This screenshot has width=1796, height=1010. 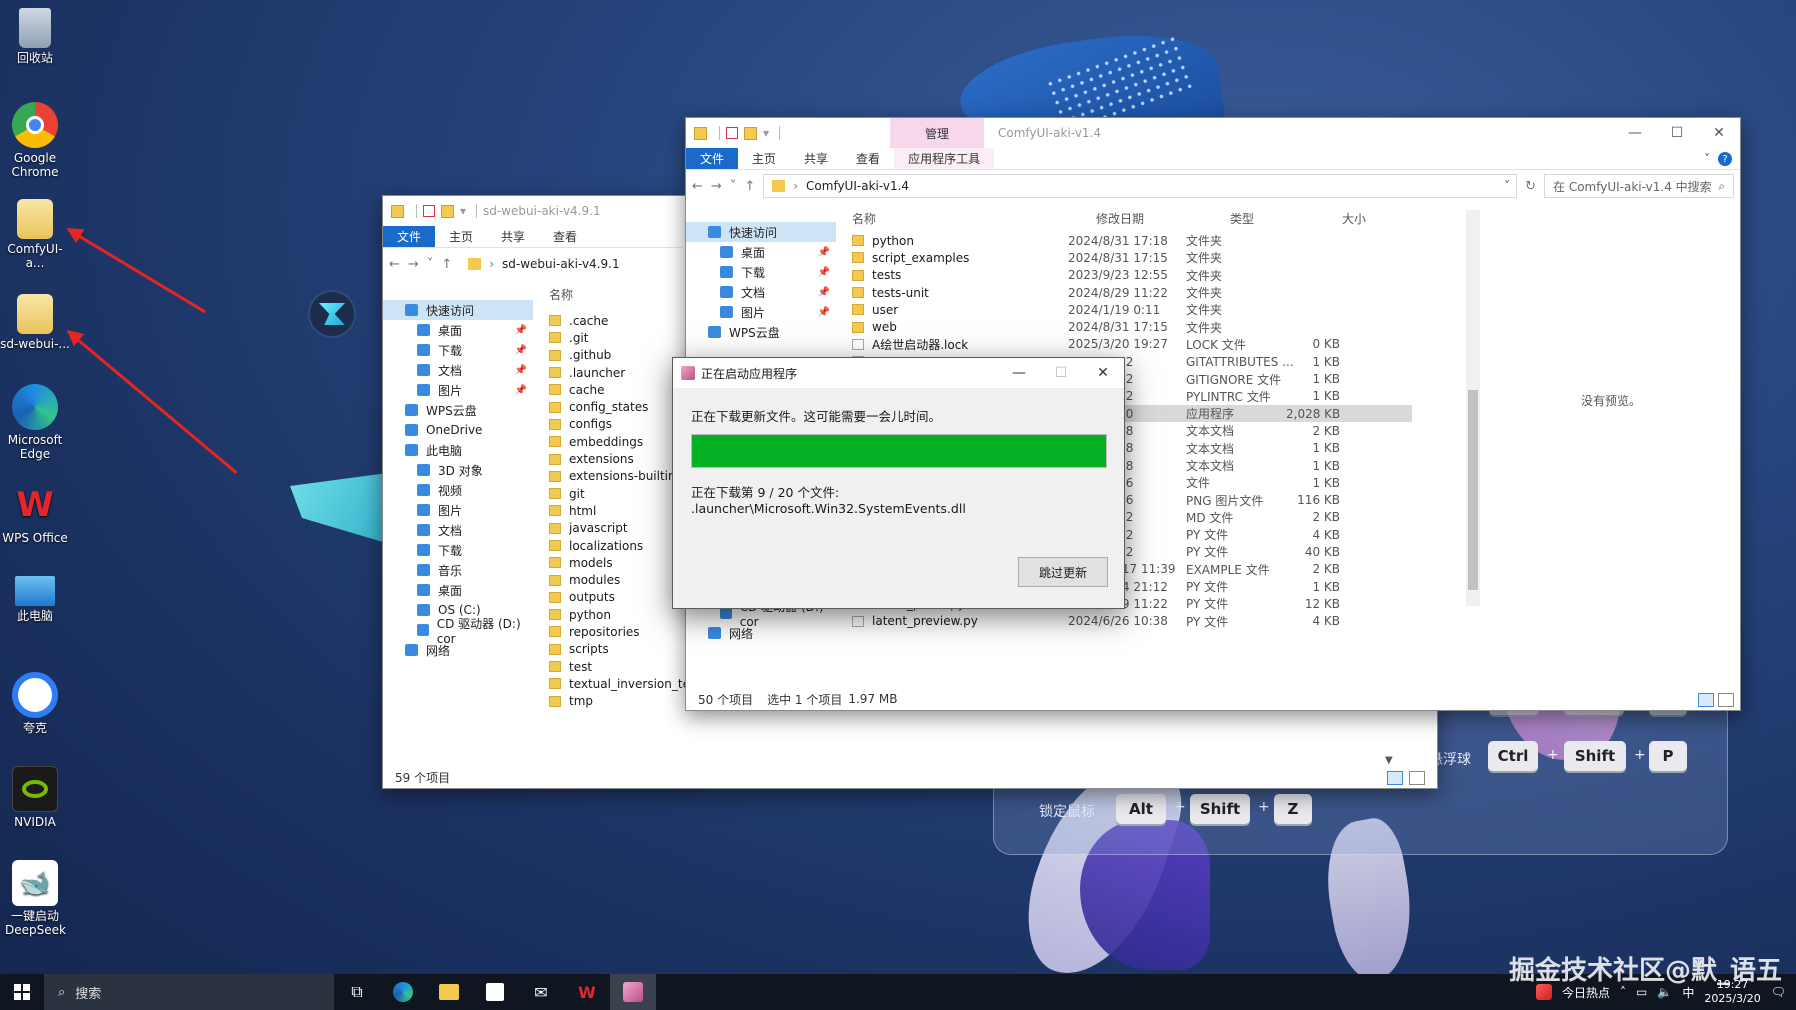 What do you see at coordinates (1213, 133) in the screenshot?
I see `title-bar: ▾ 管理 ComfyUI-aki-v1.4 — ☐ ✕` at bounding box center [1213, 133].